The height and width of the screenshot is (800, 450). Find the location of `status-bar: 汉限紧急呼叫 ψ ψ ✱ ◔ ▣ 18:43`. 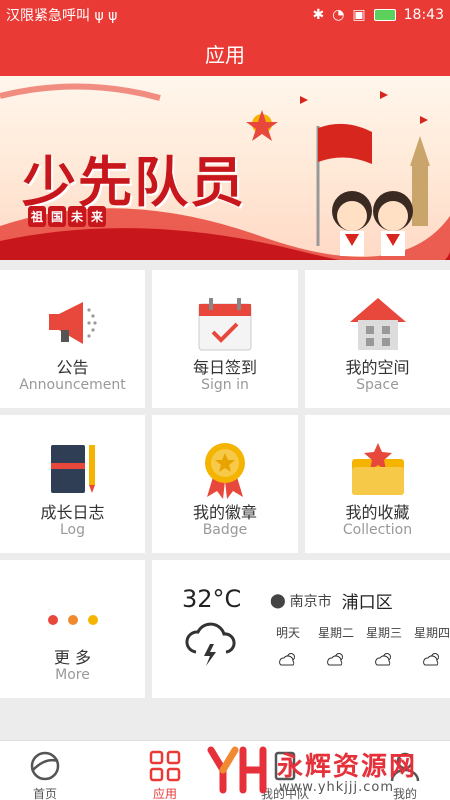

status-bar: 汉限紧急呼叫 ψ ψ ✱ ◔ ▣ 18:43 is located at coordinates (225, 15).